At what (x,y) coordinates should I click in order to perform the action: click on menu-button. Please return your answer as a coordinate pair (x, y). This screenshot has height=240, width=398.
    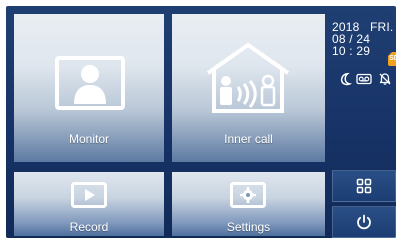
    Looking at the image, I should click on (364, 186).